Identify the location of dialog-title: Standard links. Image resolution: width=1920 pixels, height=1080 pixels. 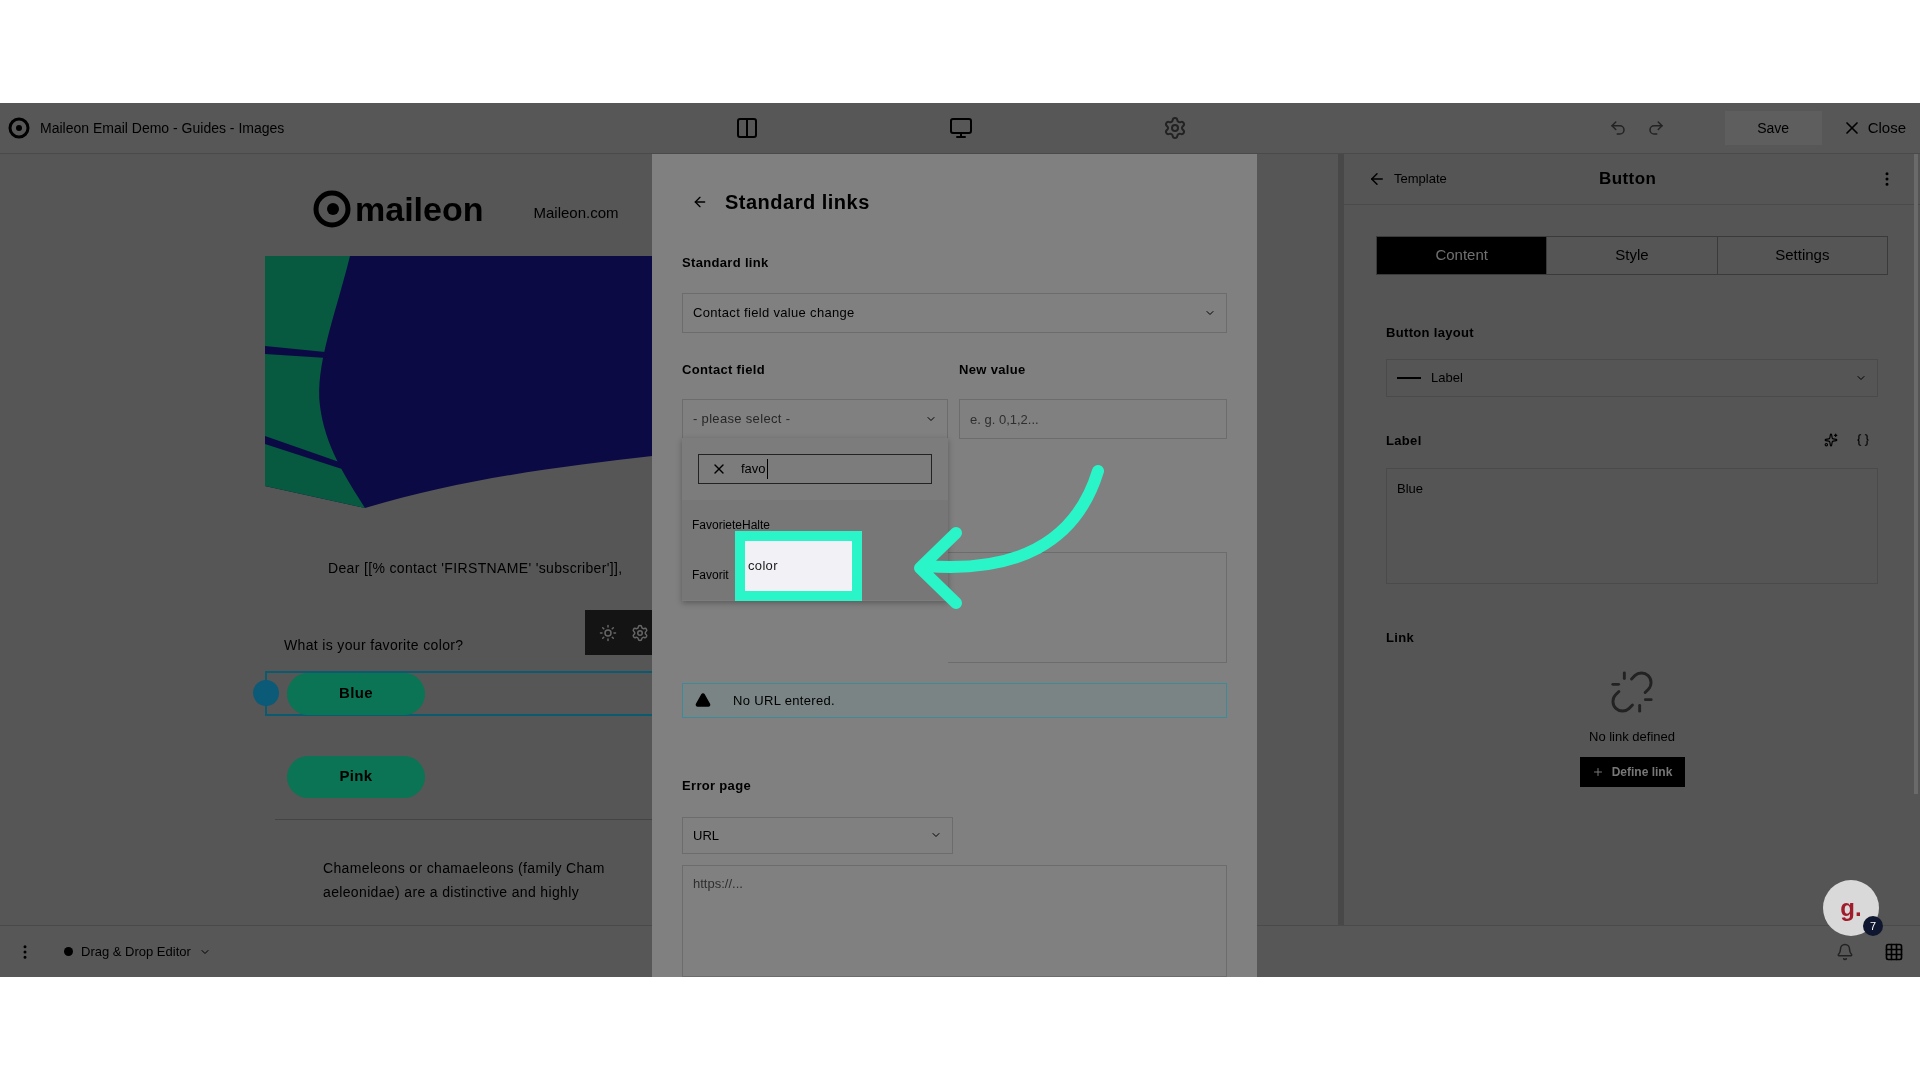
(797, 202).